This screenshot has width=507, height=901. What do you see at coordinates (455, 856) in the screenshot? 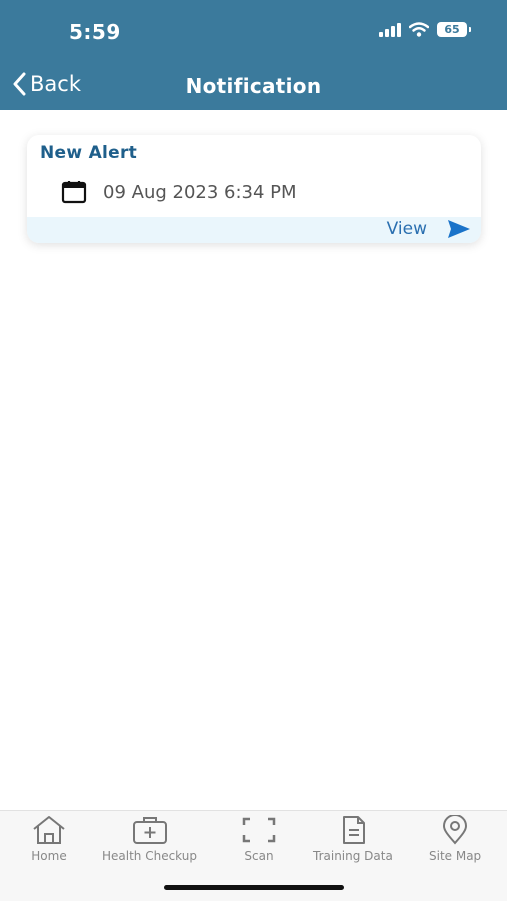
I see `tab-label-site-map: Site Map` at bounding box center [455, 856].